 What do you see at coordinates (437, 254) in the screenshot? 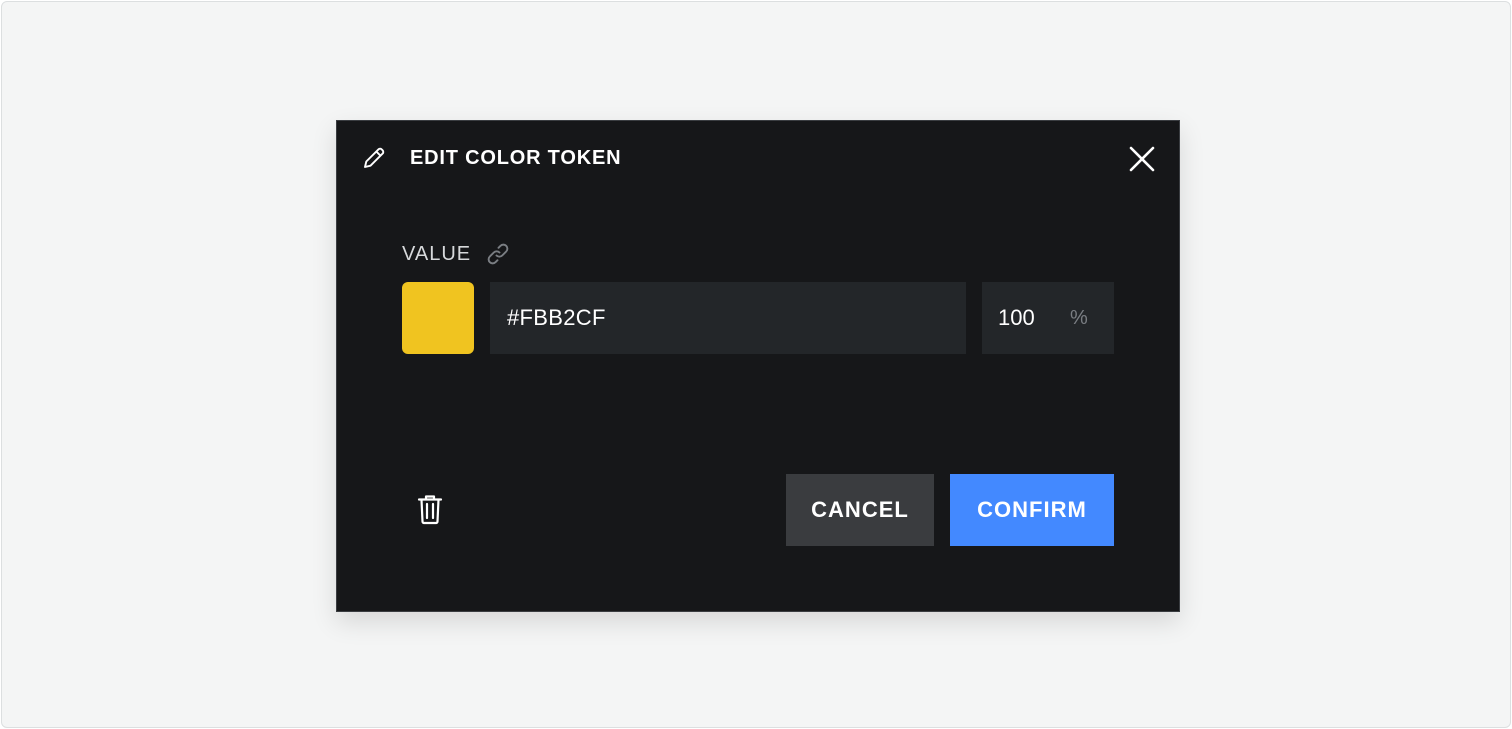
I see `value-label: VALUE` at bounding box center [437, 254].